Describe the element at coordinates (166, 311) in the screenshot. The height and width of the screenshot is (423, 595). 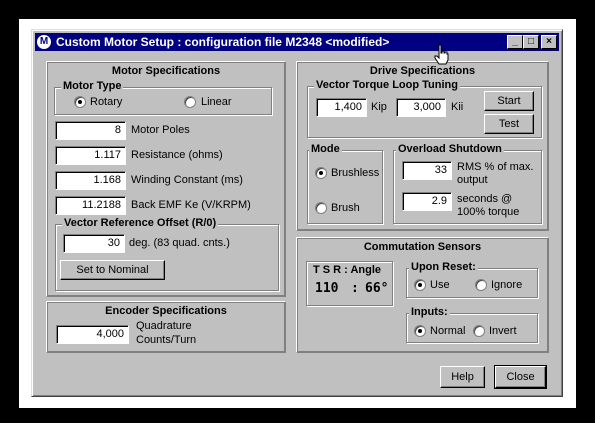
I see `encoder-specifications-title: Encoder Specifications` at that location.